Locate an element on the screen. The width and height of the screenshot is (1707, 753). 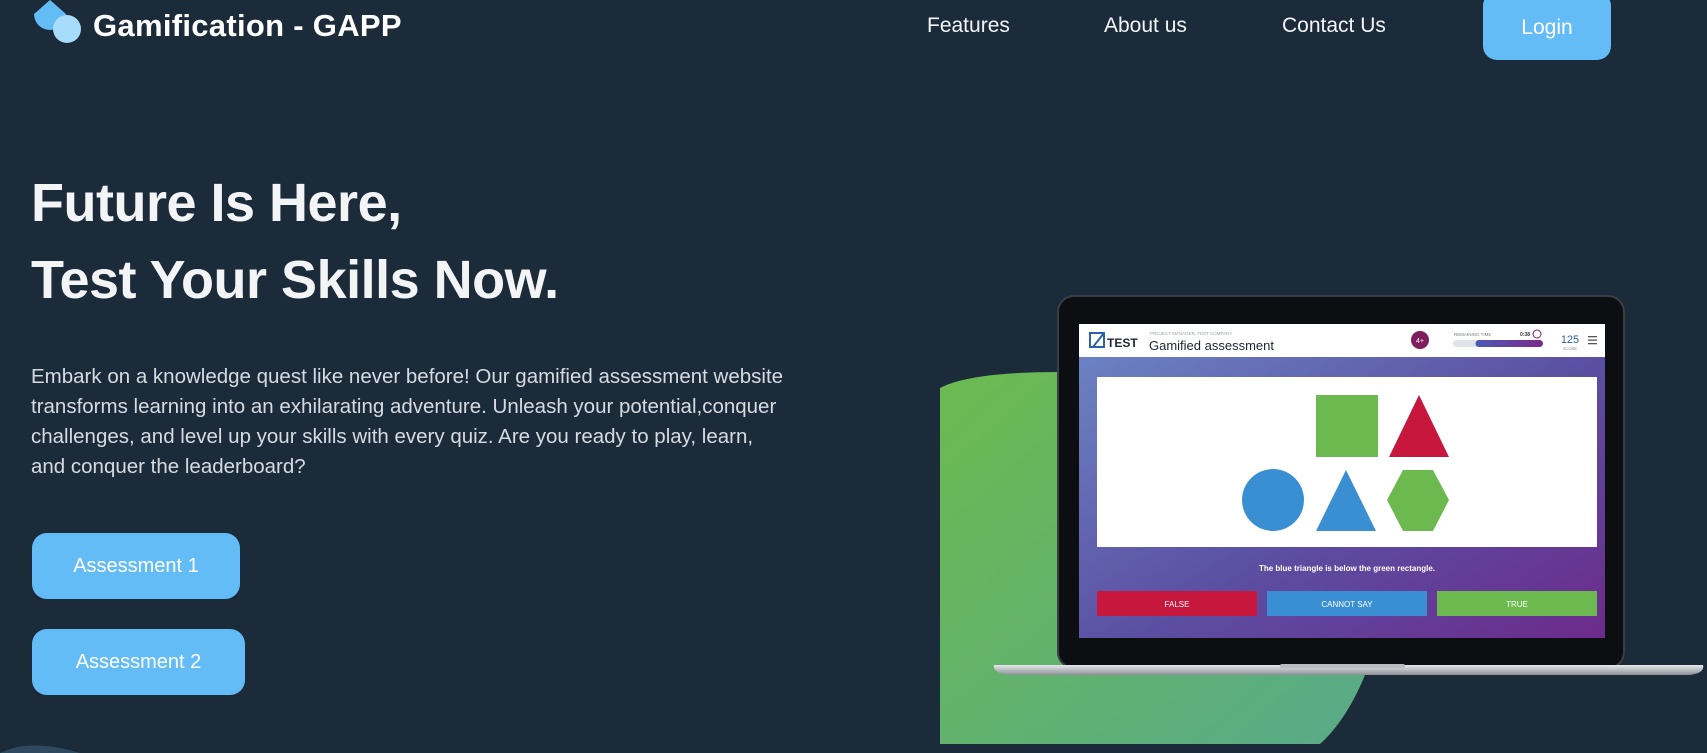
hero-headline-line1: Future Is Here, is located at coordinates (216, 203).